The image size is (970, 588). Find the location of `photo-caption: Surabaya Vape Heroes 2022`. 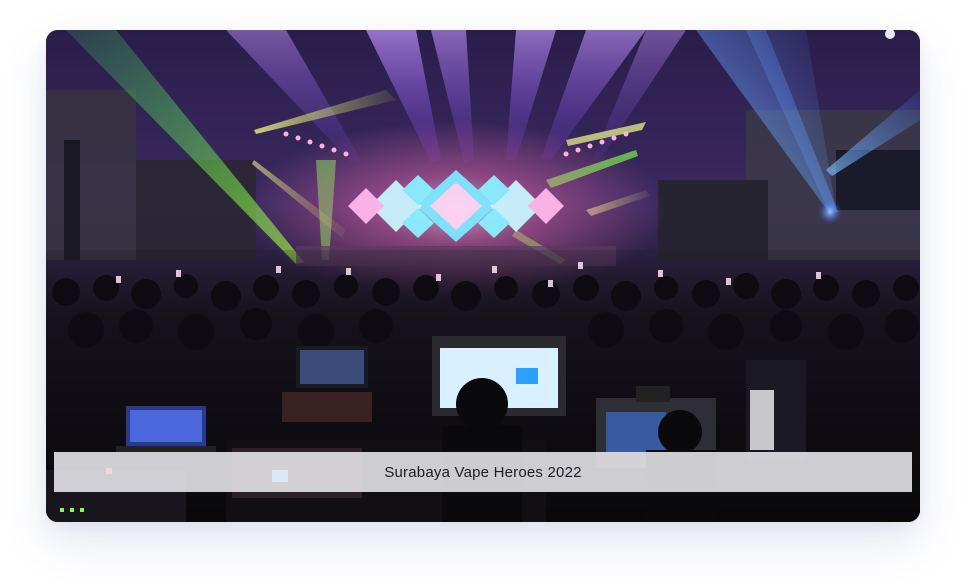

photo-caption: Surabaya Vape Heroes 2022 is located at coordinates (483, 472).